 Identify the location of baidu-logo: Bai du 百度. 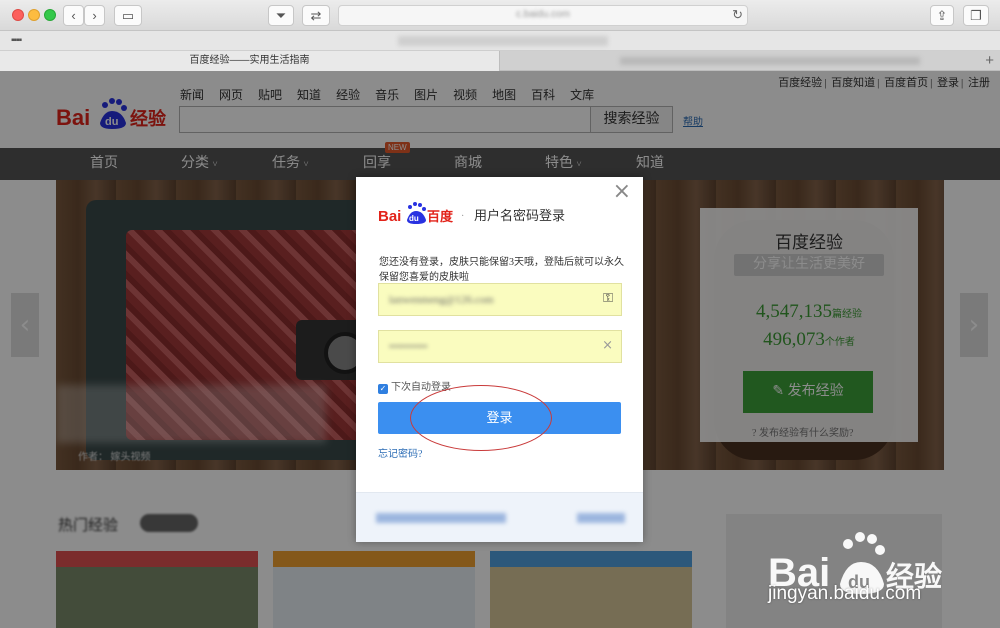
(416, 213).